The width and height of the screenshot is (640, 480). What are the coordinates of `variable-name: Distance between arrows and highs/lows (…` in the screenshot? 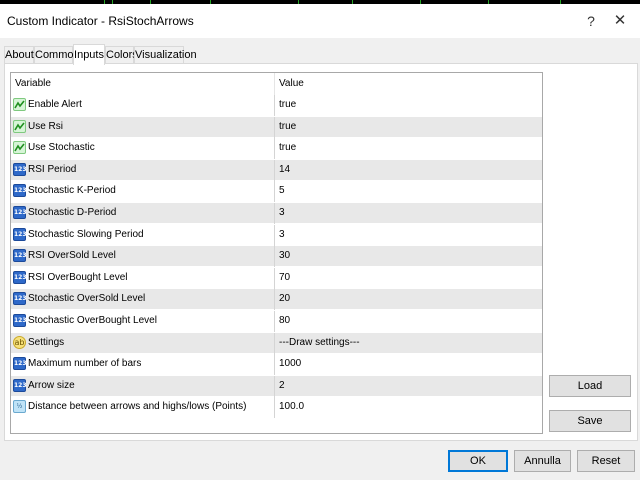 It's located at (137, 407).